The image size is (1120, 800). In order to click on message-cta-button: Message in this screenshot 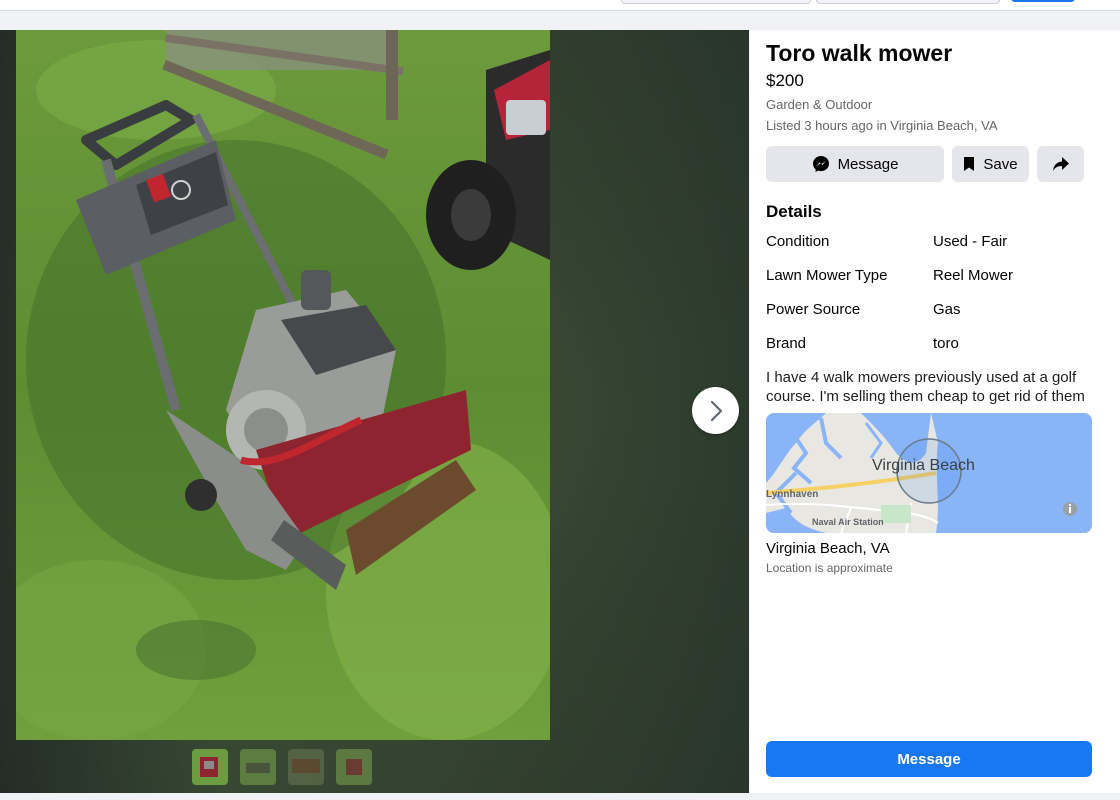, I will do `click(929, 759)`.